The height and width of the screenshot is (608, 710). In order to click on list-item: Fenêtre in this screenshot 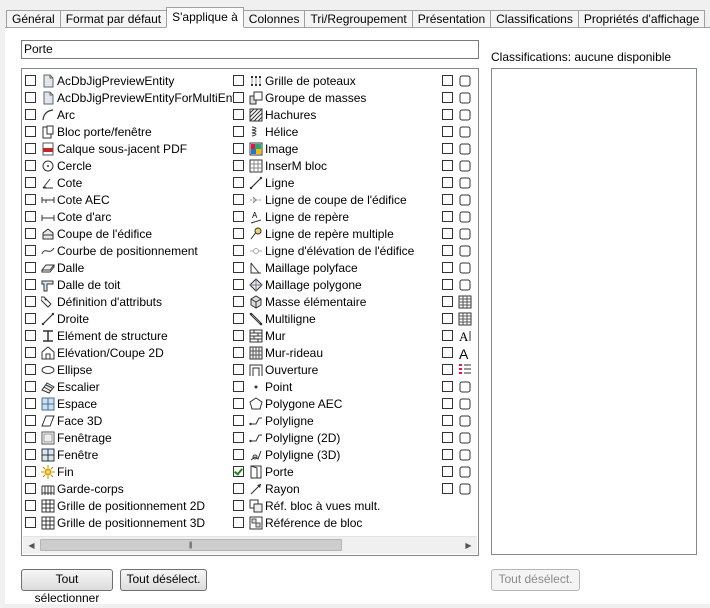, I will do `click(133, 454)`.